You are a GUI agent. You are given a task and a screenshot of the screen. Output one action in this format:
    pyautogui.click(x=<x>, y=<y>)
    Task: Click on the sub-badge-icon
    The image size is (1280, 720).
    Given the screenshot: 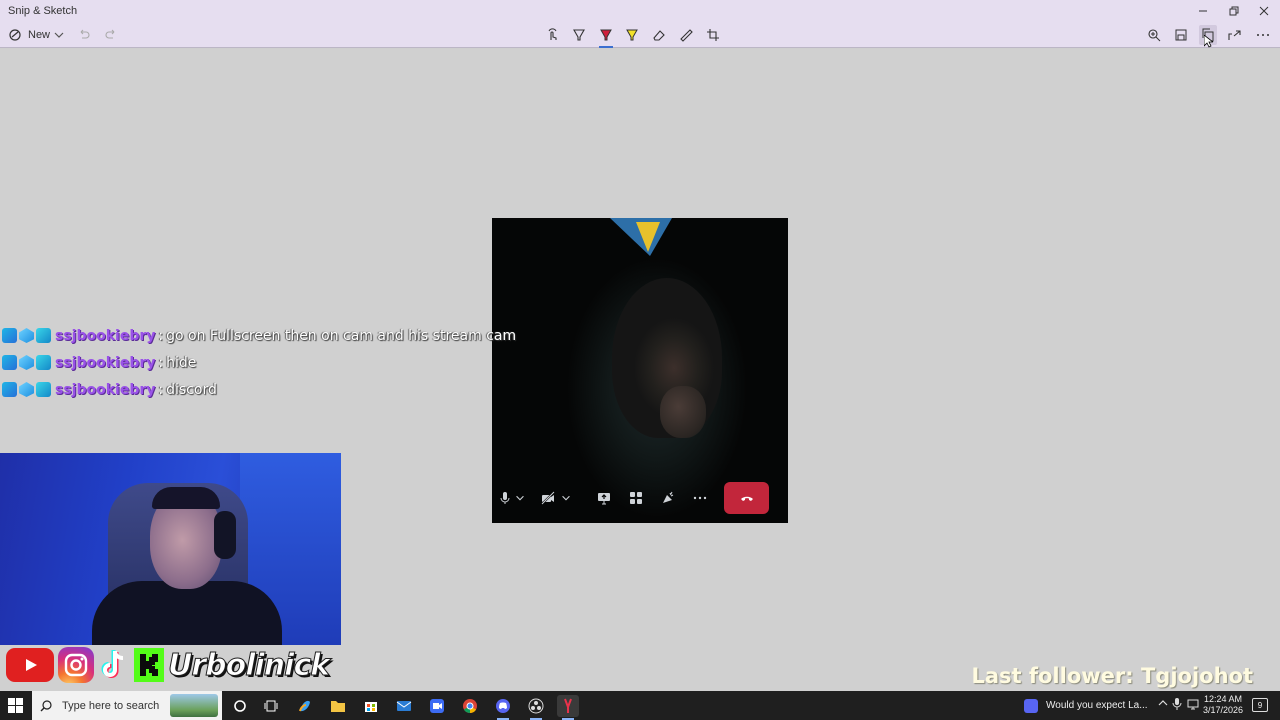 What is the action you would take?
    pyautogui.click(x=26, y=389)
    